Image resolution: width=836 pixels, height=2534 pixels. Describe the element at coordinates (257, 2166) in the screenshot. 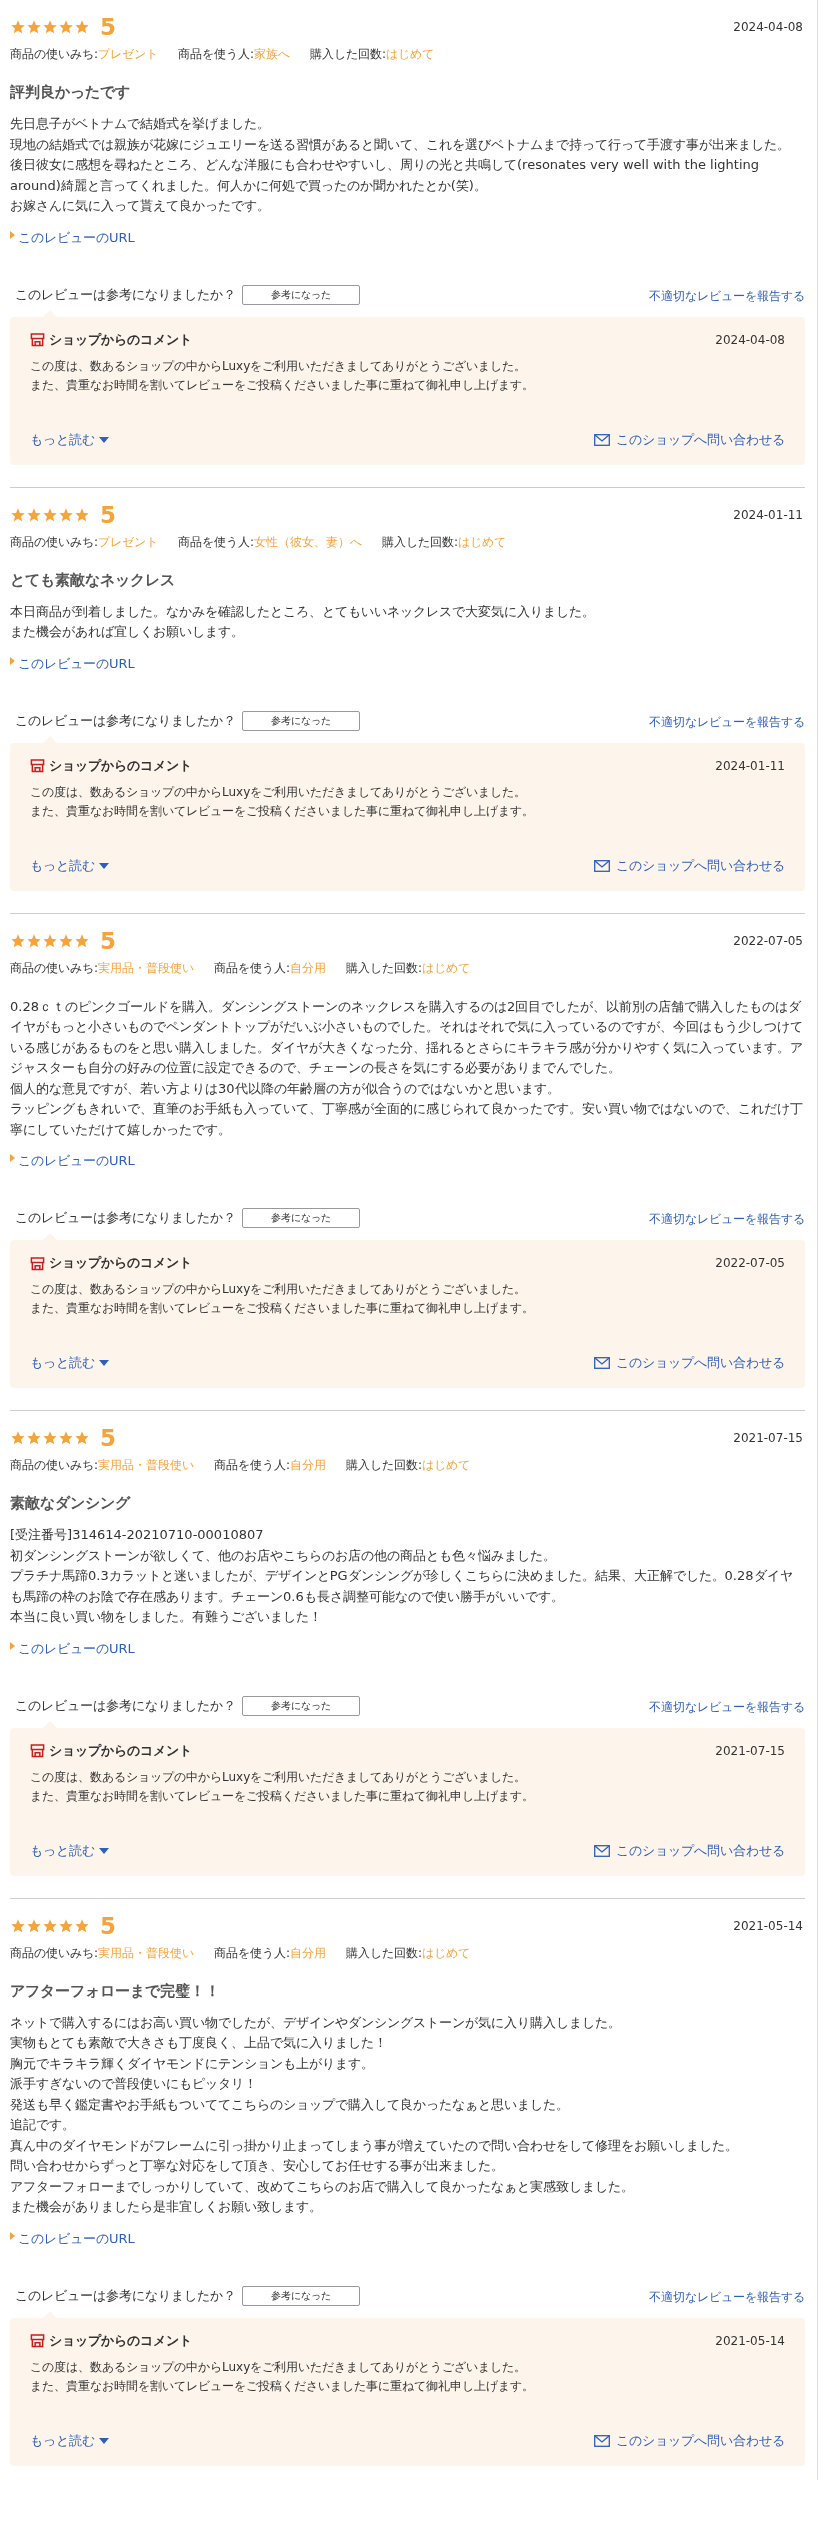

I see `review-text: 問い合わせからずっと丁寧な対応をして頂き、安心してお任せする事が出来ました。` at that location.